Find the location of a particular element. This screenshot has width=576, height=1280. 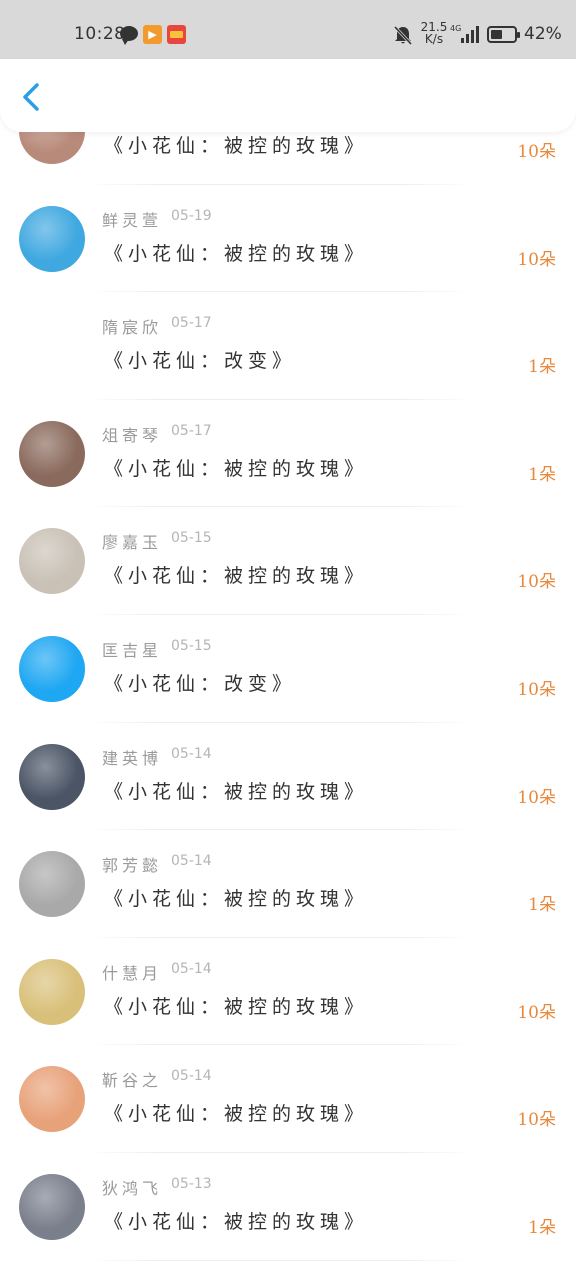

gift-record-row: 郭芳懿 05-14 《小花仙：被控的玫瑰》 1朵 is located at coordinates (288, 884).